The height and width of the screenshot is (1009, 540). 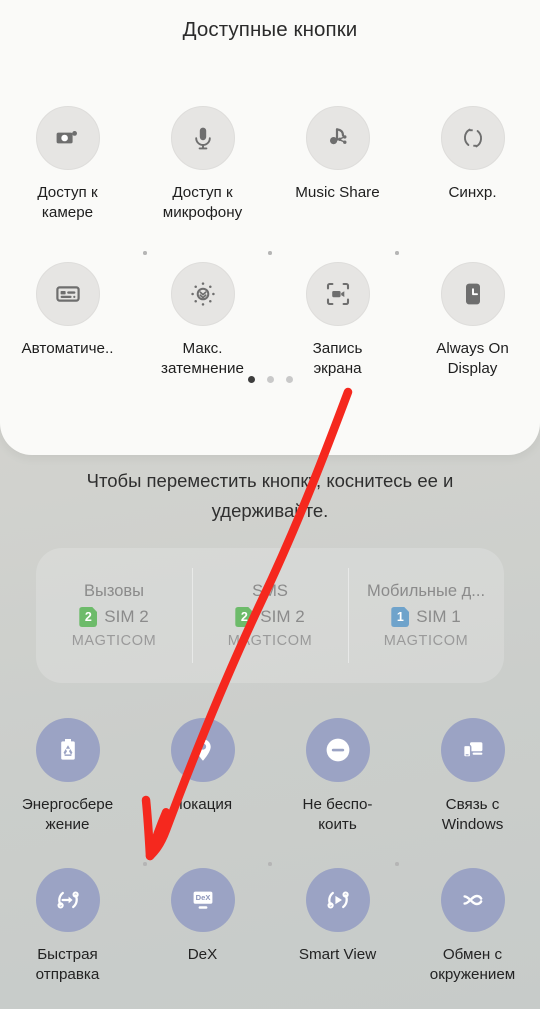 I want to click on available-button-label: Always On Display, so click(x=472, y=358).